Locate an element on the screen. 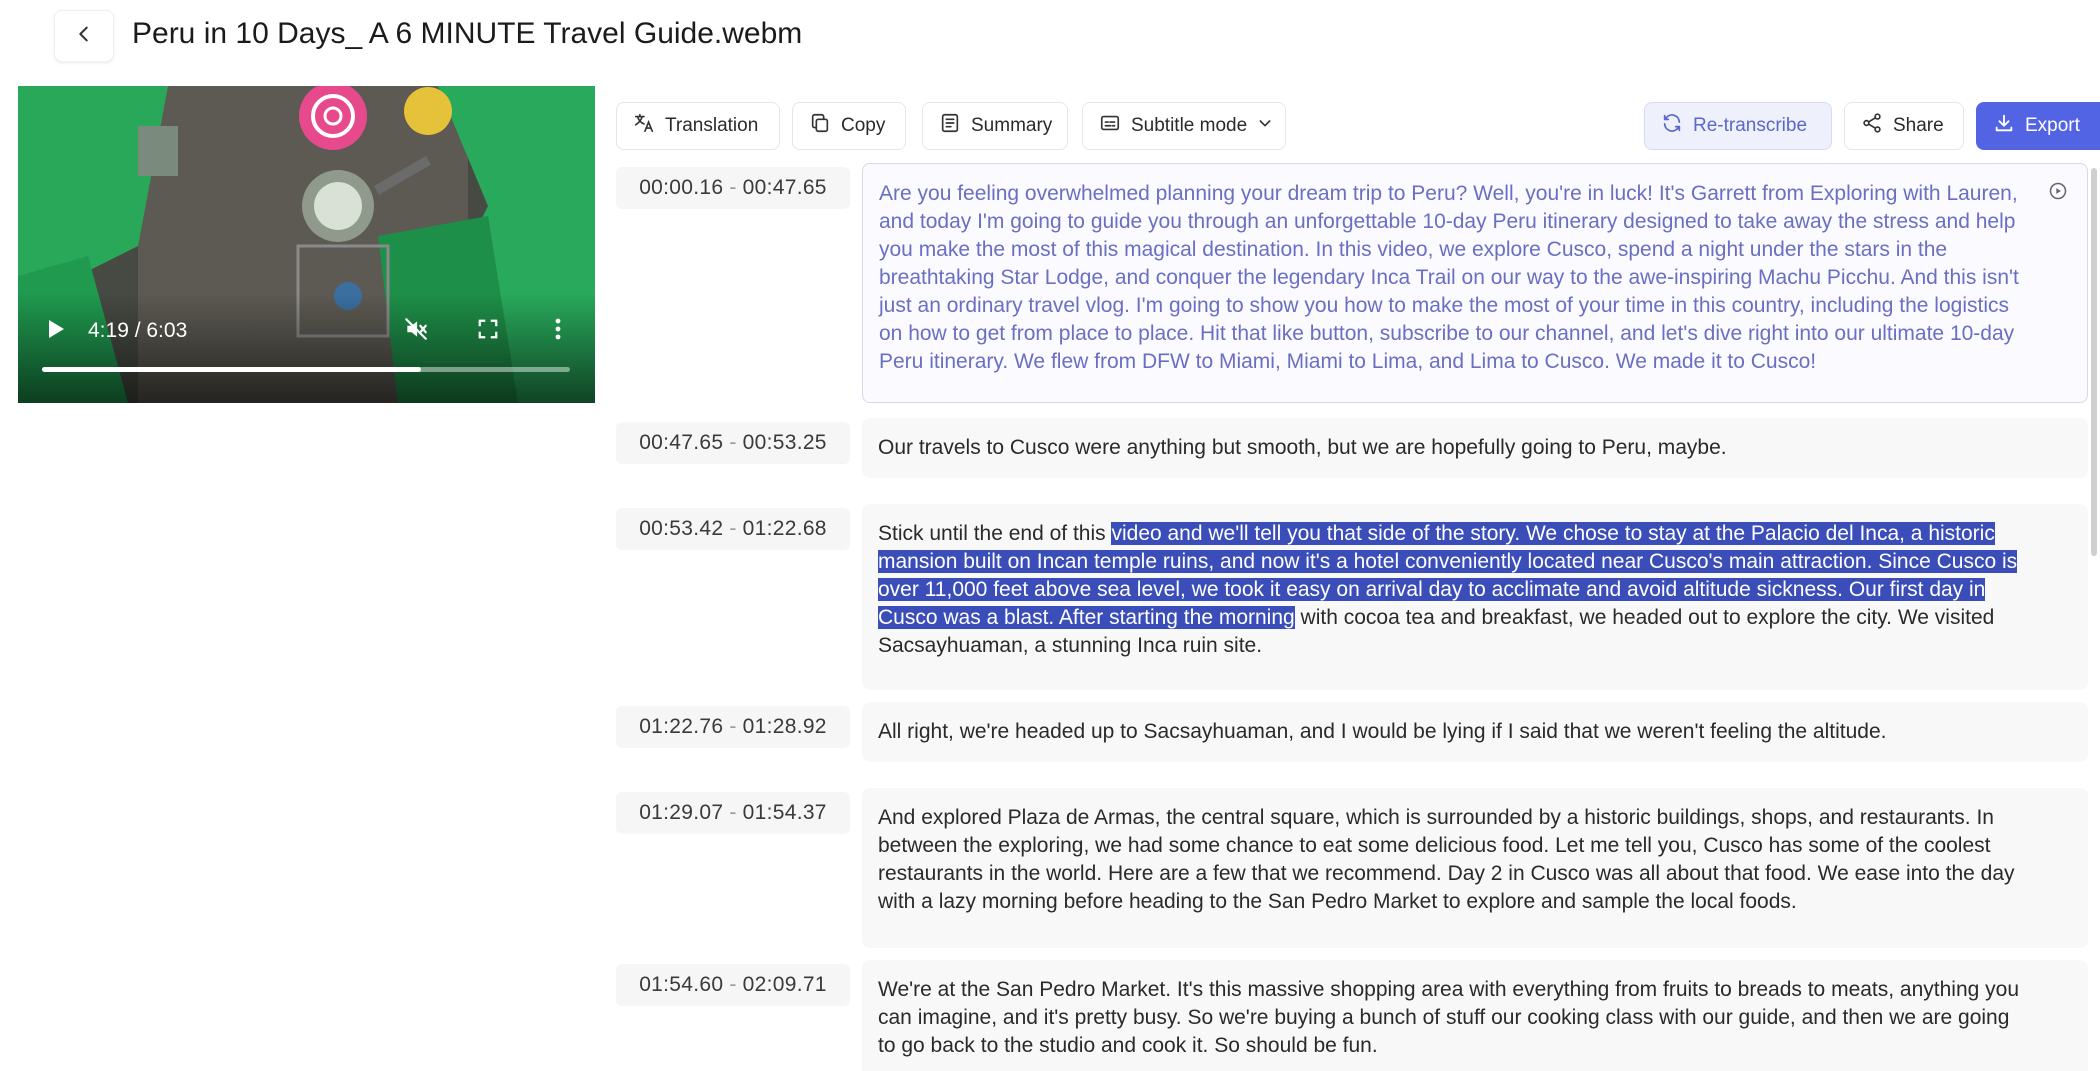  segment-timestamp: 01:54.60-02:09.71 is located at coordinates (733, 985).